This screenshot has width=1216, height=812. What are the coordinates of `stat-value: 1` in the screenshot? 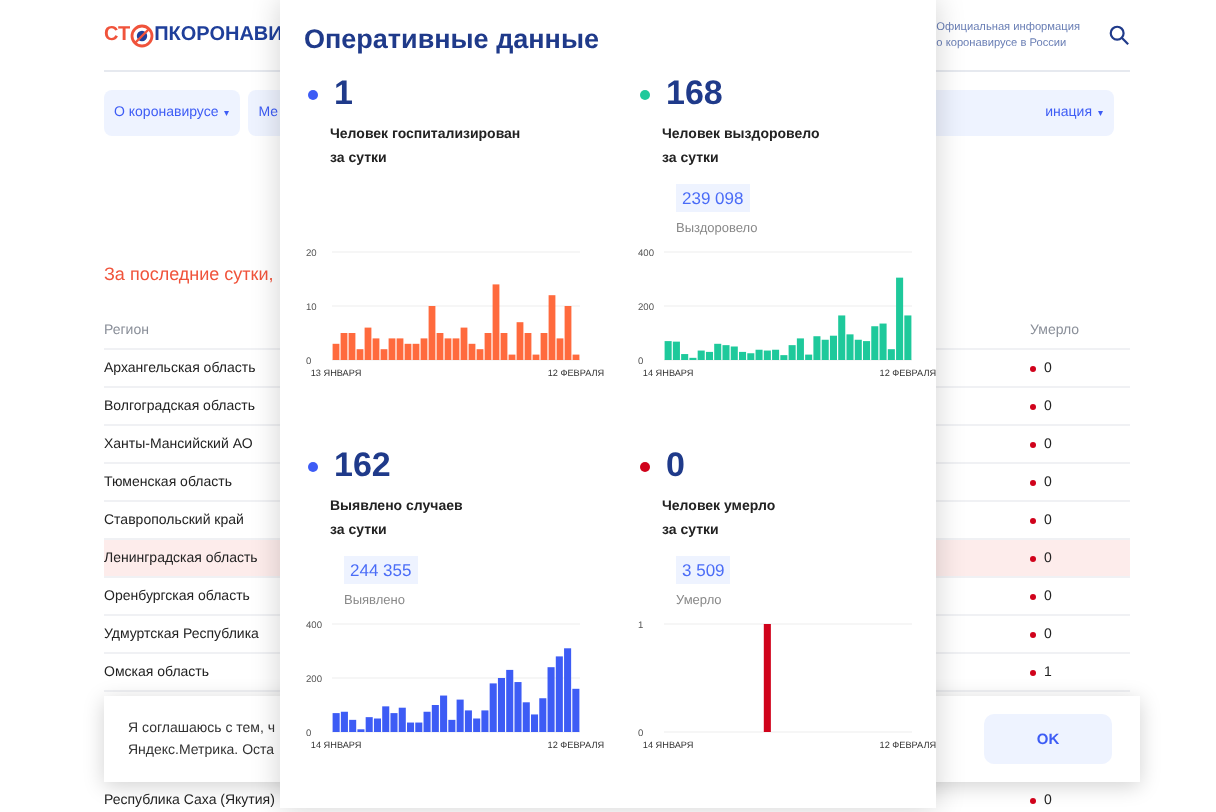 It's located at (343, 94).